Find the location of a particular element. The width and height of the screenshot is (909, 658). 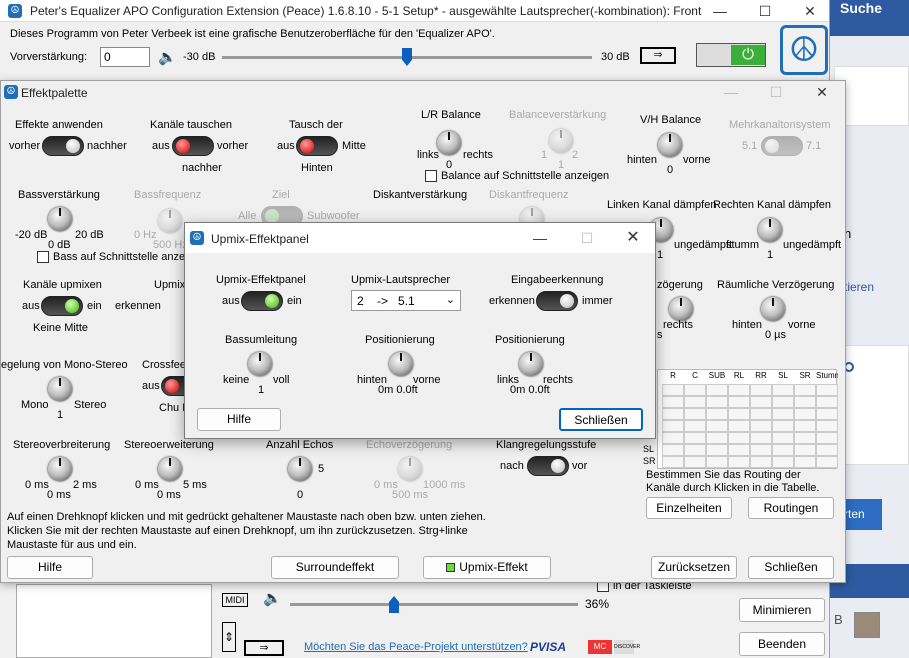

stereo-expand-knob is located at coordinates (170, 469).